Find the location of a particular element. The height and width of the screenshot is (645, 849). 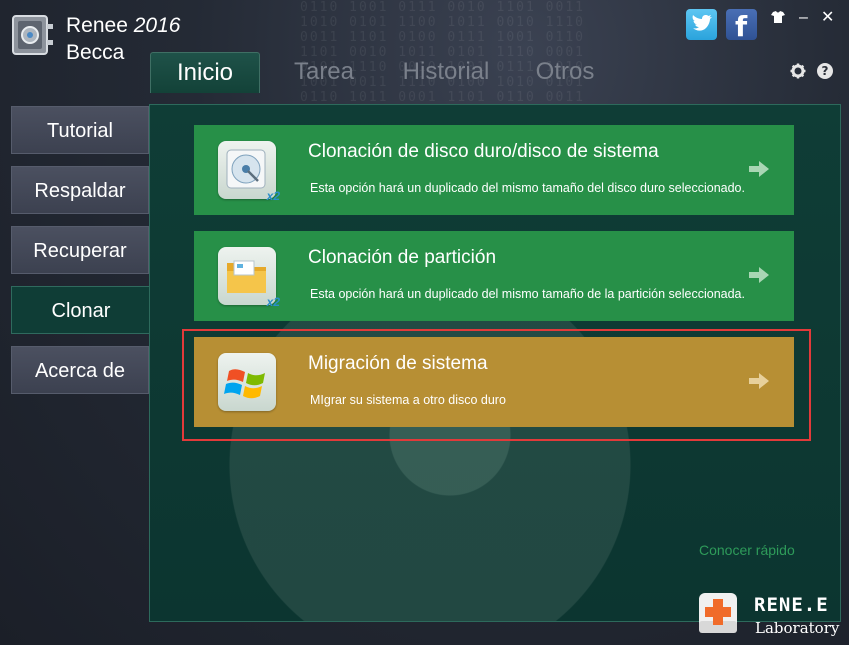

app-brand: Renee is located at coordinates (97, 25).